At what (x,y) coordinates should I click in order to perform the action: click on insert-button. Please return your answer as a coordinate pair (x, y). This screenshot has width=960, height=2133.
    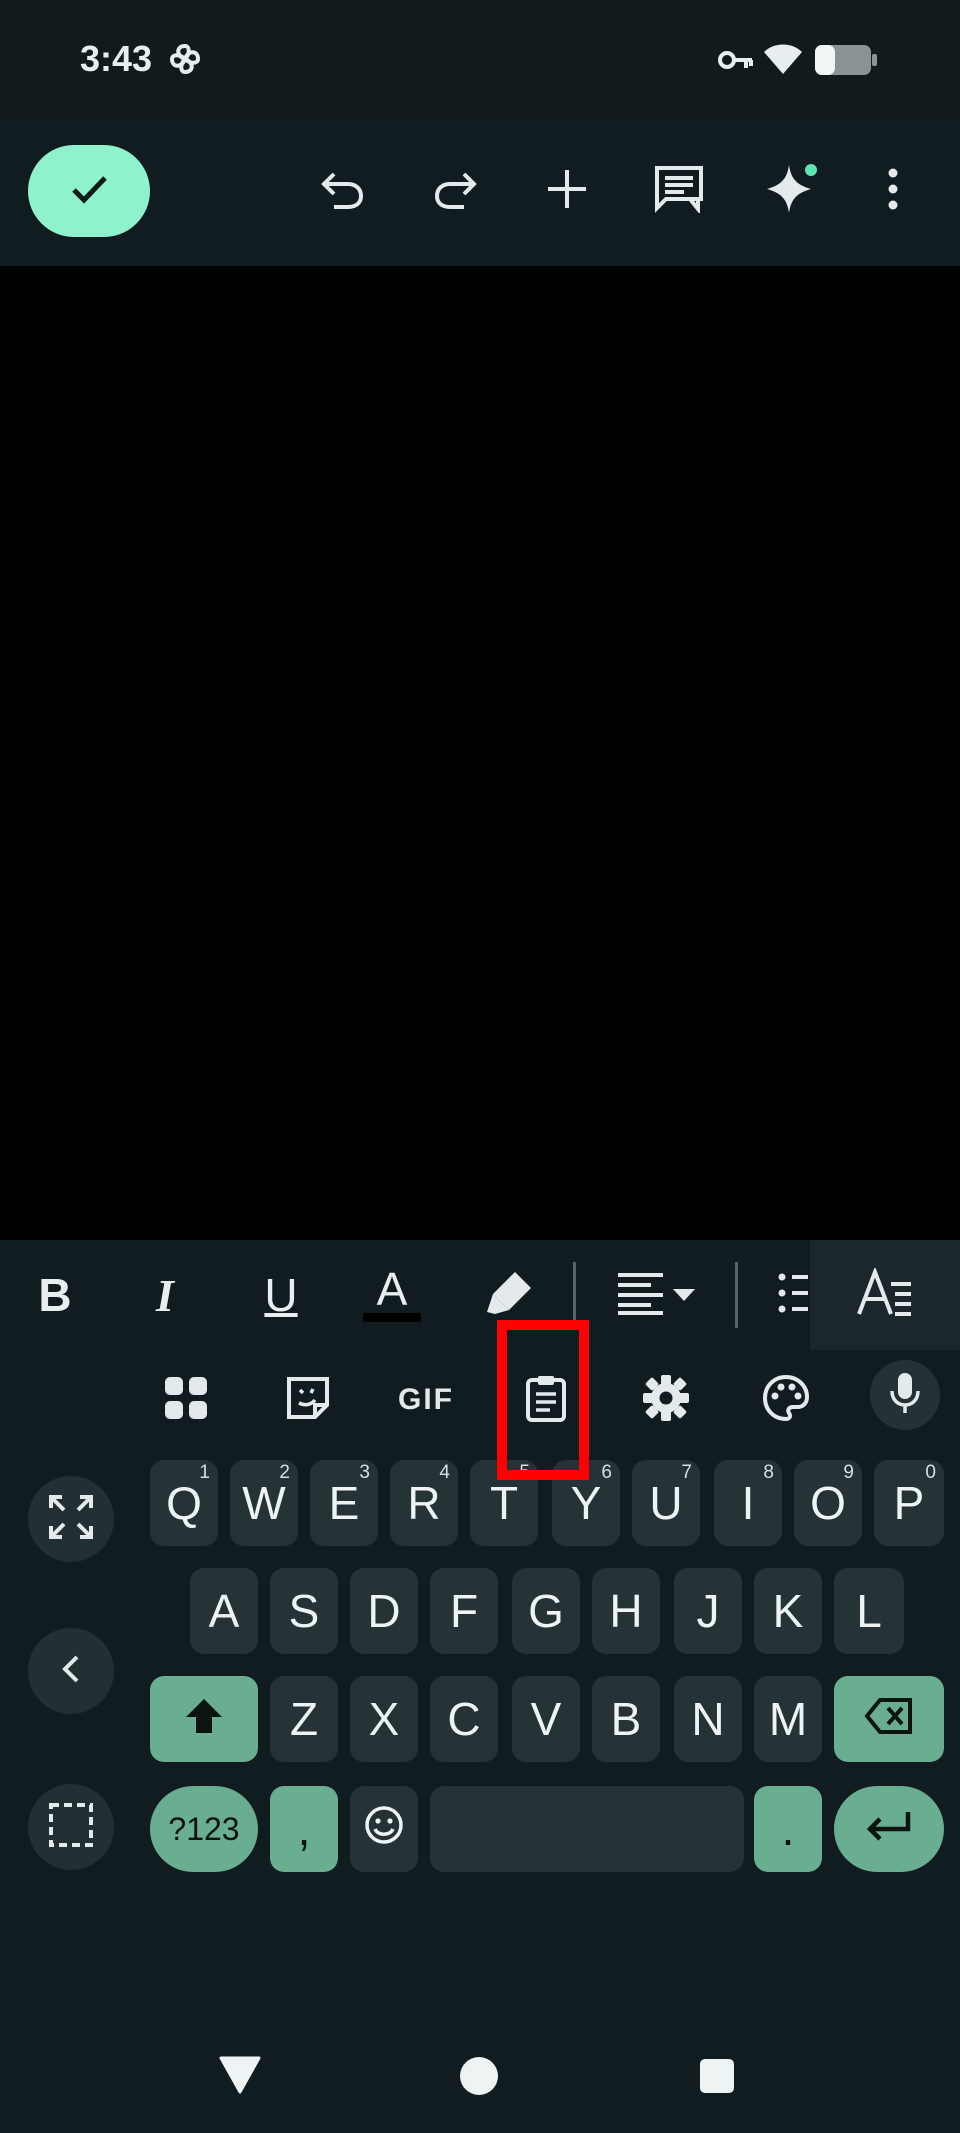
    Looking at the image, I should click on (567, 191).